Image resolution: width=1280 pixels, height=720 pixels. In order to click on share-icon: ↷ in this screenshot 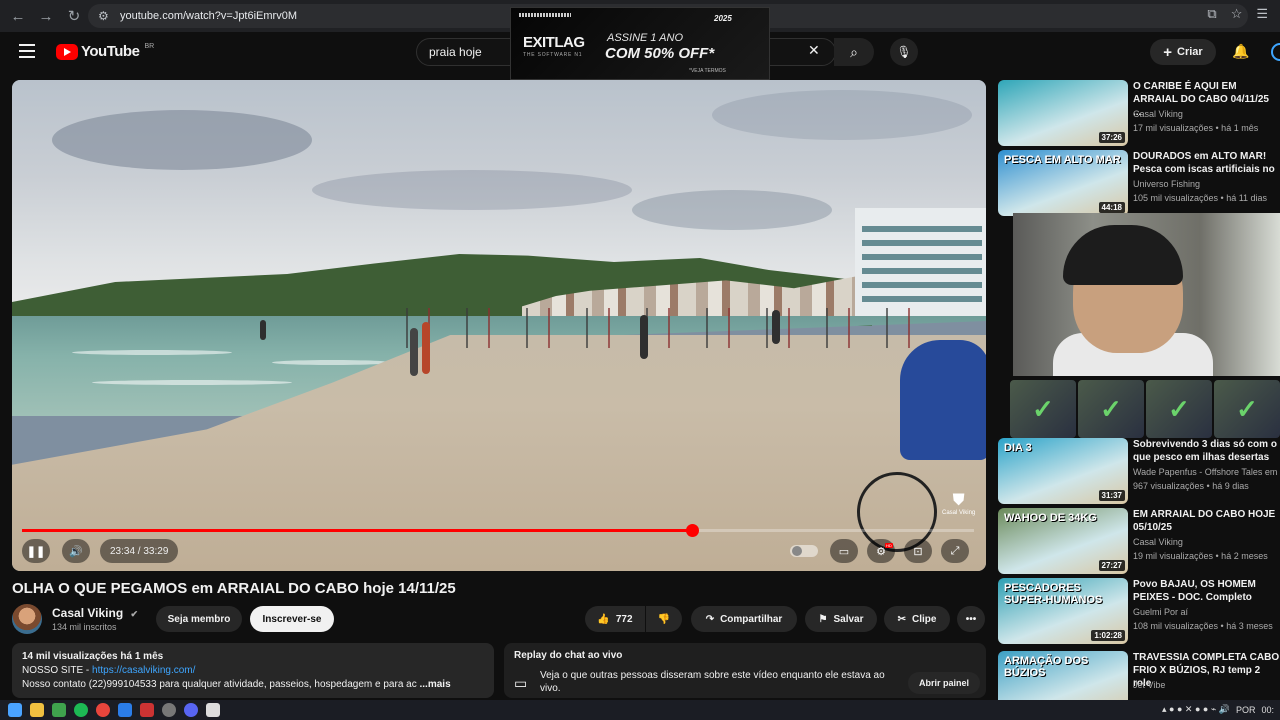, I will do `click(710, 619)`.